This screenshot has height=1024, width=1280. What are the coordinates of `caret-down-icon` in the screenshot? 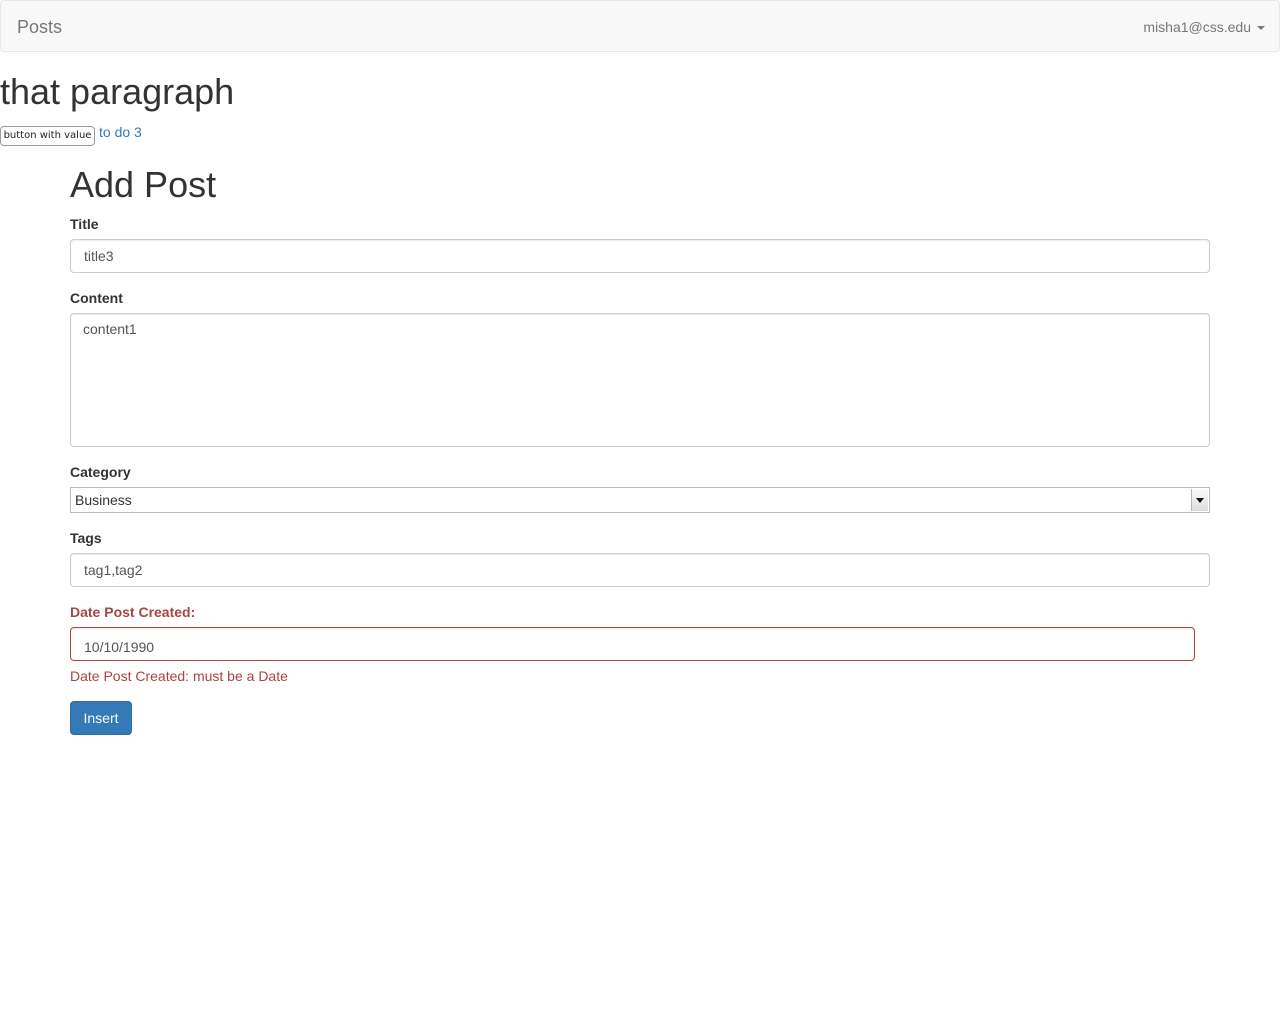 It's located at (1261, 28).